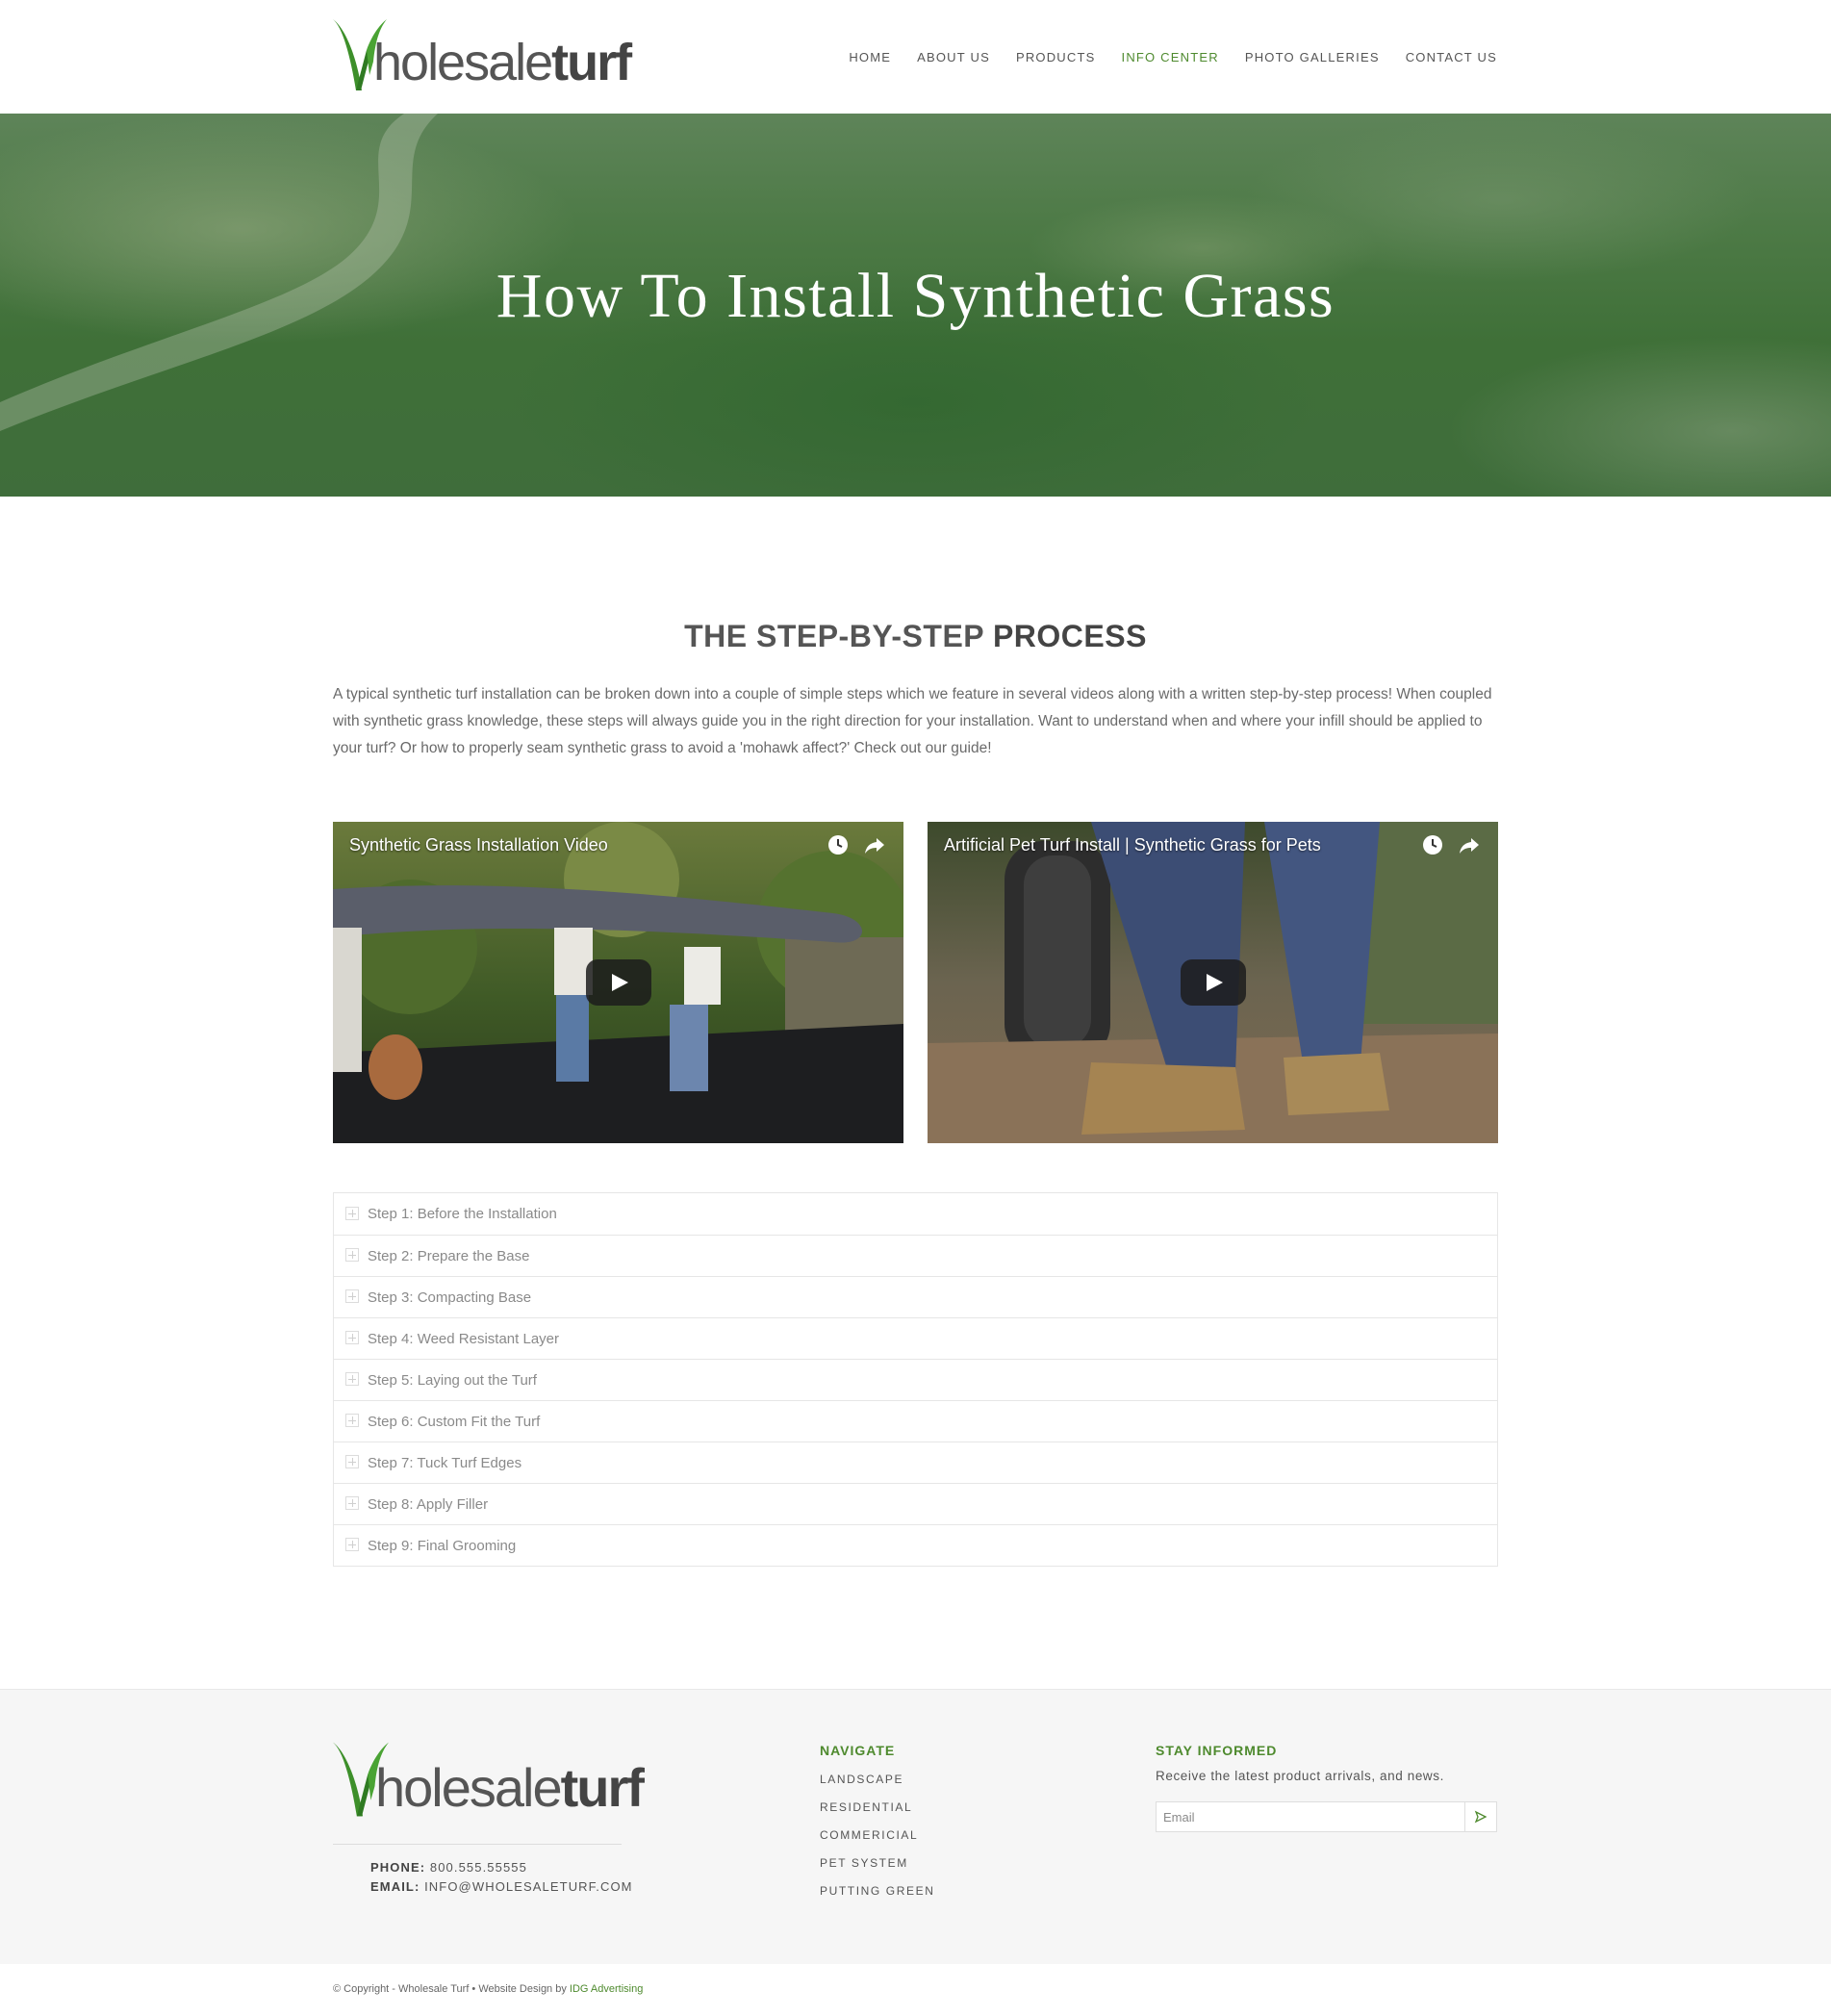 This screenshot has width=1831, height=2016. I want to click on accordion-step-2: Step 2: Prepare the Base, so click(916, 1255).